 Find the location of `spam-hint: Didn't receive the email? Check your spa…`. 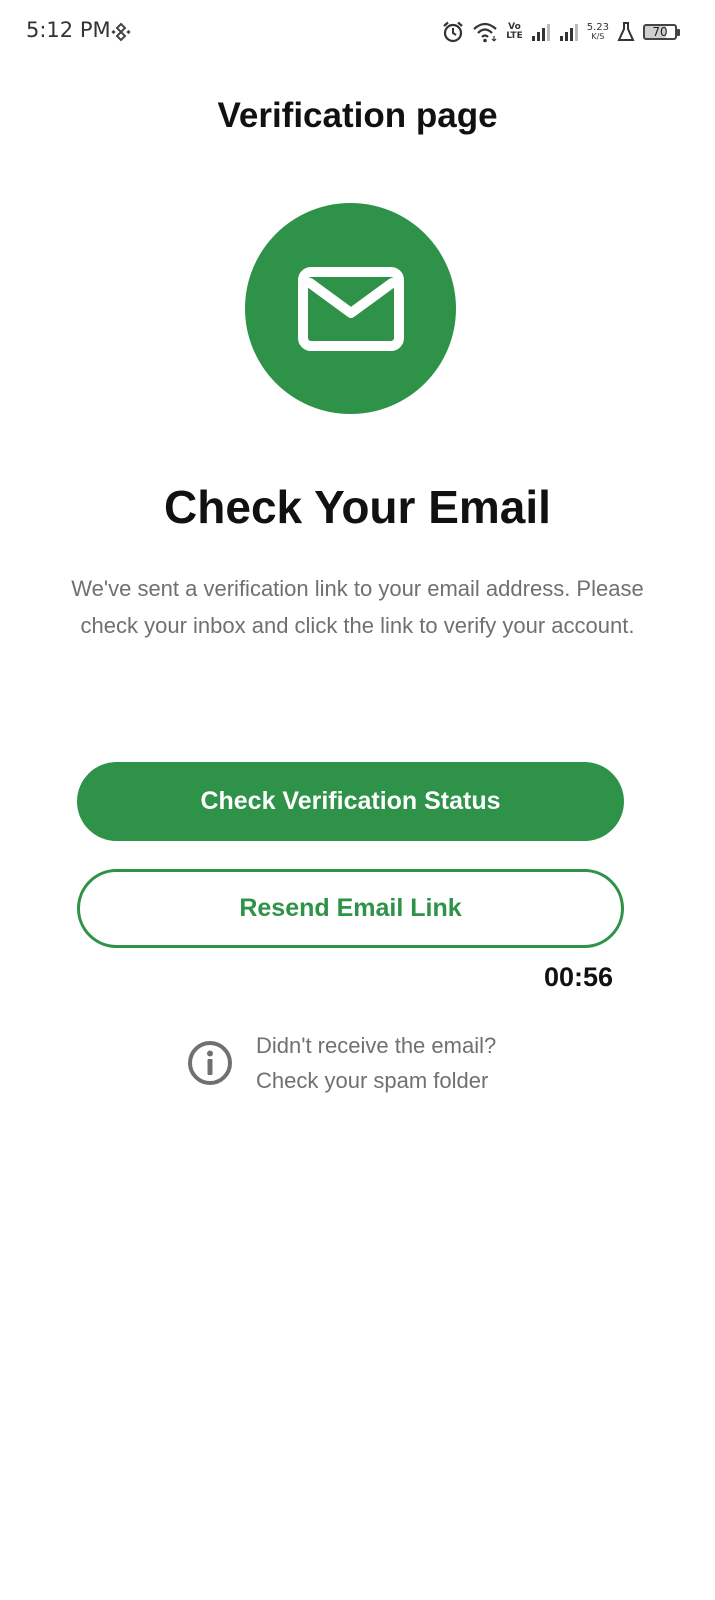

spam-hint: Didn't receive the email? Check your spa… is located at coordinates (341, 1063).